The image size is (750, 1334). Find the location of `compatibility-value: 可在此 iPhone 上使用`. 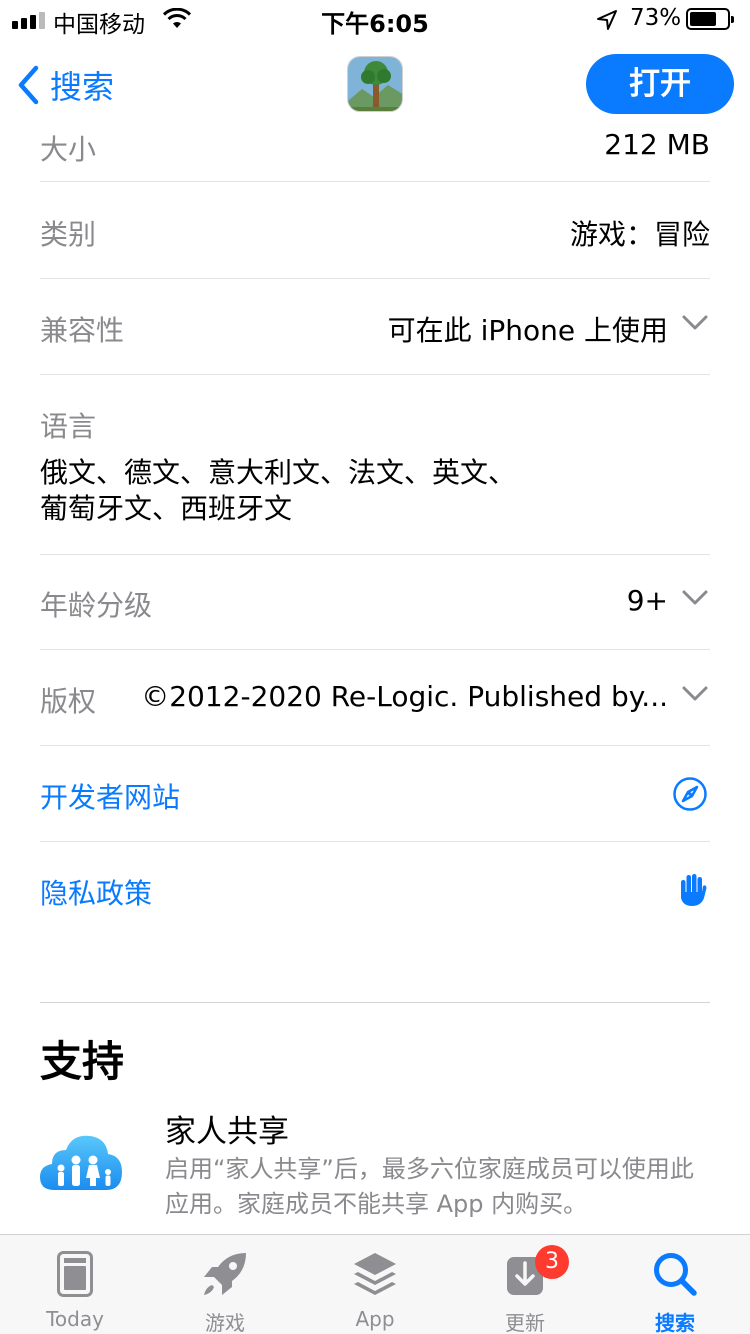

compatibility-value: 可在此 iPhone 上使用 is located at coordinates (527, 330).